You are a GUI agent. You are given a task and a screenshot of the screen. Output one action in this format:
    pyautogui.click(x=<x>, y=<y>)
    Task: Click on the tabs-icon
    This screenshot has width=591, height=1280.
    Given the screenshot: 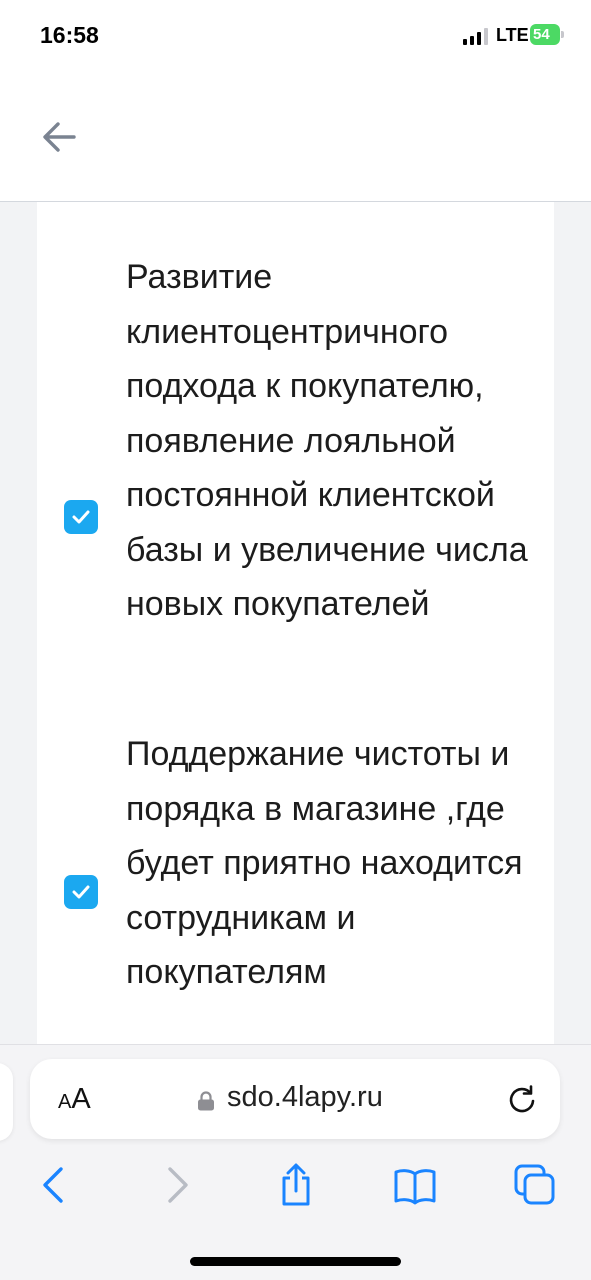 What is the action you would take?
    pyautogui.click(x=535, y=1185)
    